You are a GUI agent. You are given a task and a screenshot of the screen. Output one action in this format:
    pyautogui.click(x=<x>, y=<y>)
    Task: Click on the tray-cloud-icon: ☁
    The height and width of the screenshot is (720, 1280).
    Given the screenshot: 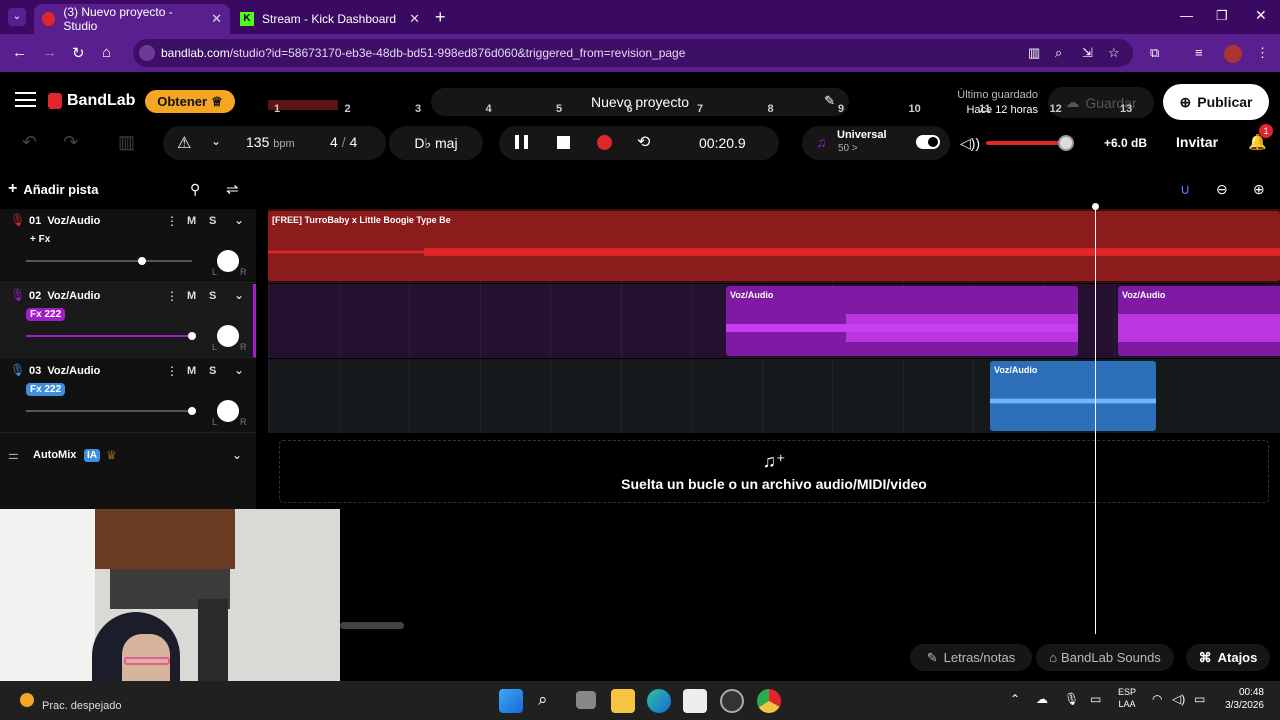 What is the action you would take?
    pyautogui.click(x=1042, y=699)
    